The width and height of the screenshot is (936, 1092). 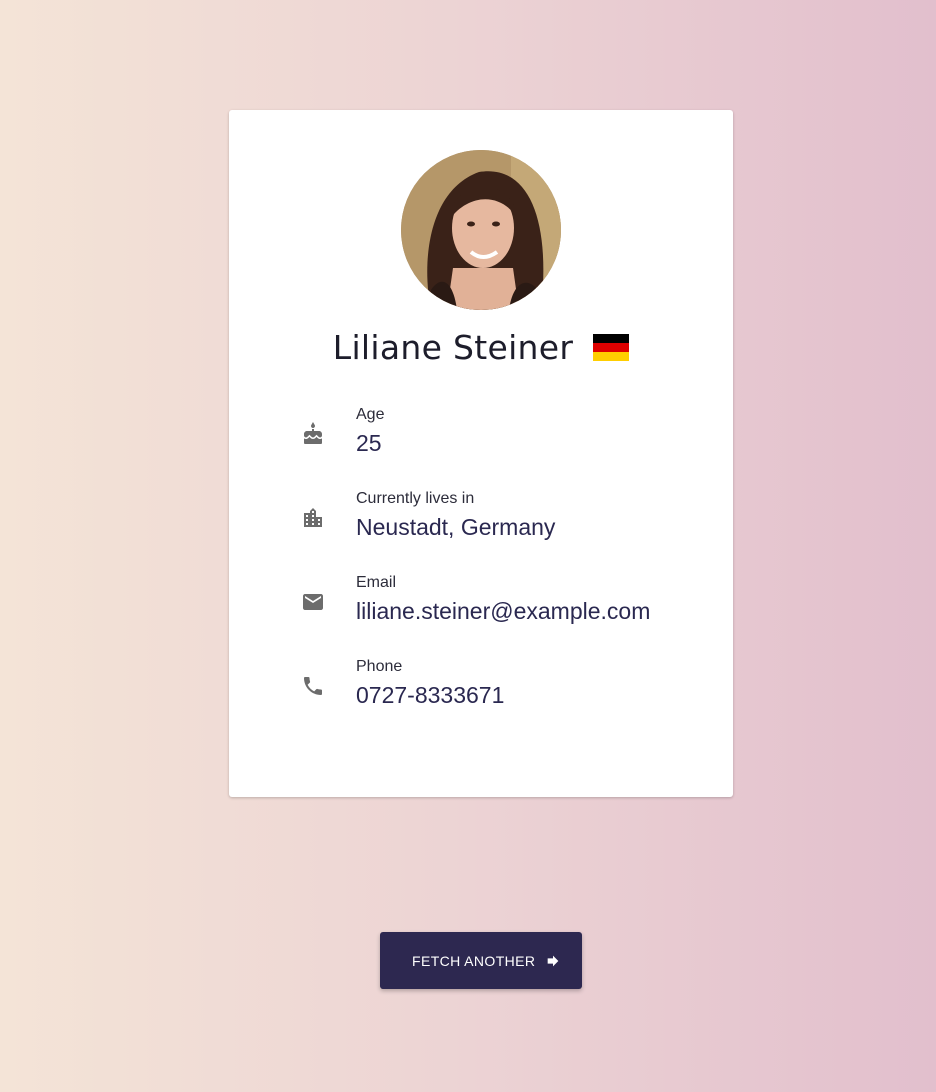 I want to click on info-phone: Phone 0727-8333671, so click(x=481, y=688).